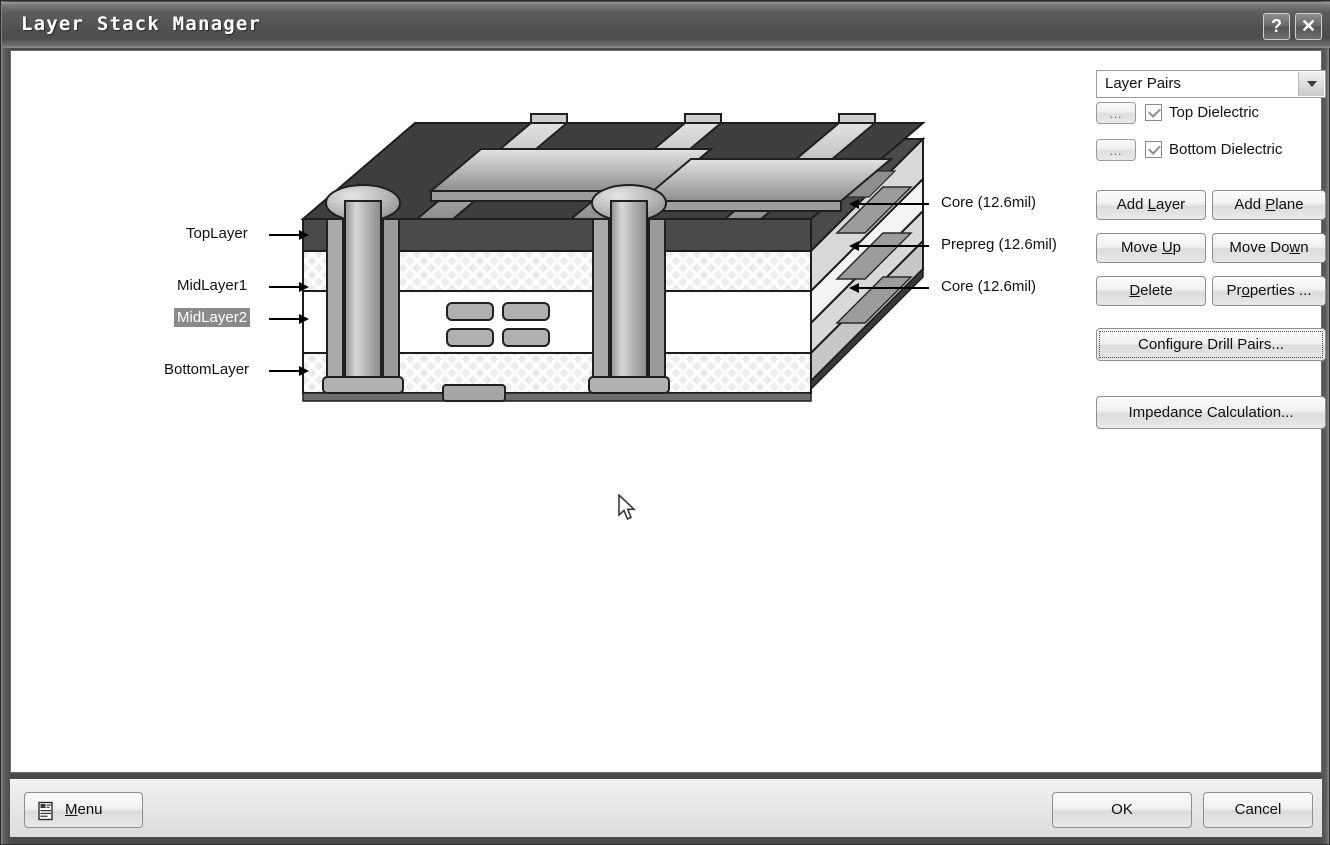 The height and width of the screenshot is (845, 1330). What do you see at coordinates (45, 811) in the screenshot?
I see `menu-list-icon` at bounding box center [45, 811].